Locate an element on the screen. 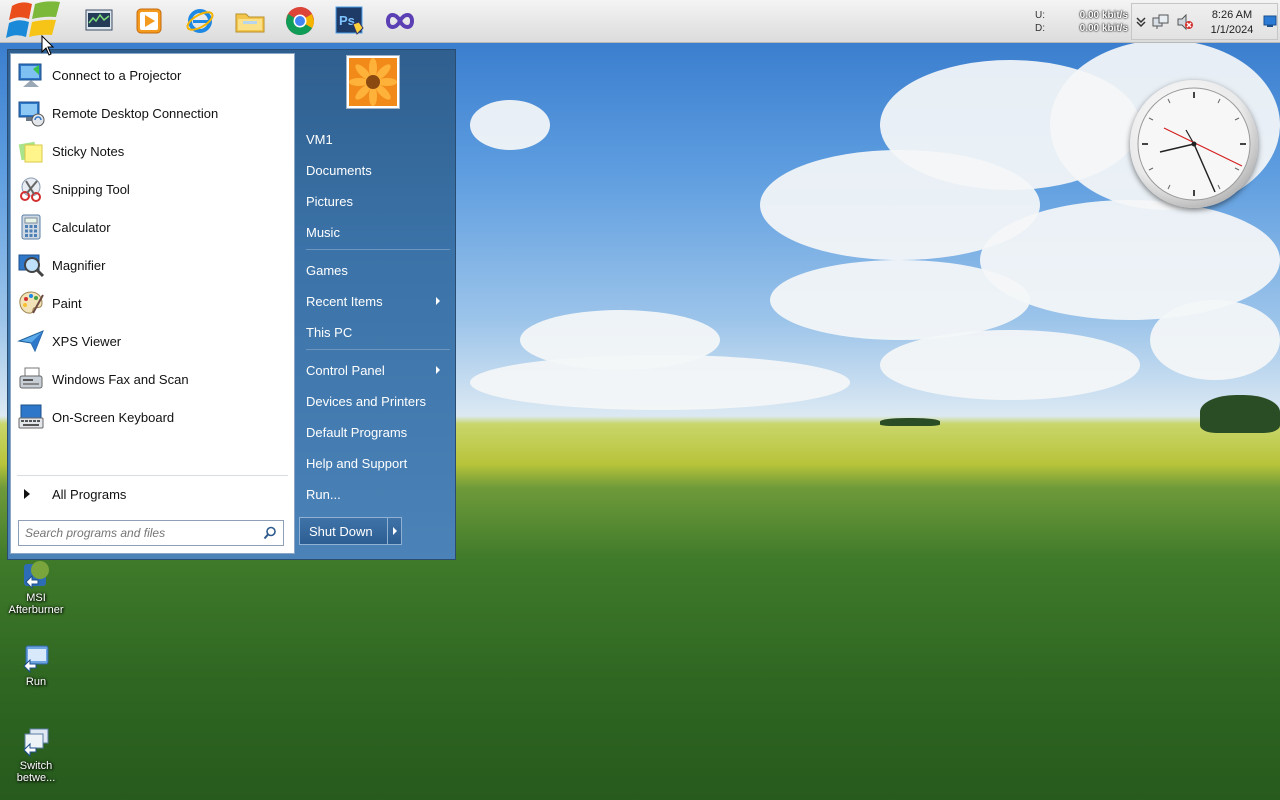 The width and height of the screenshot is (1280, 800). show-desktop-icon is located at coordinates (1270, 22).